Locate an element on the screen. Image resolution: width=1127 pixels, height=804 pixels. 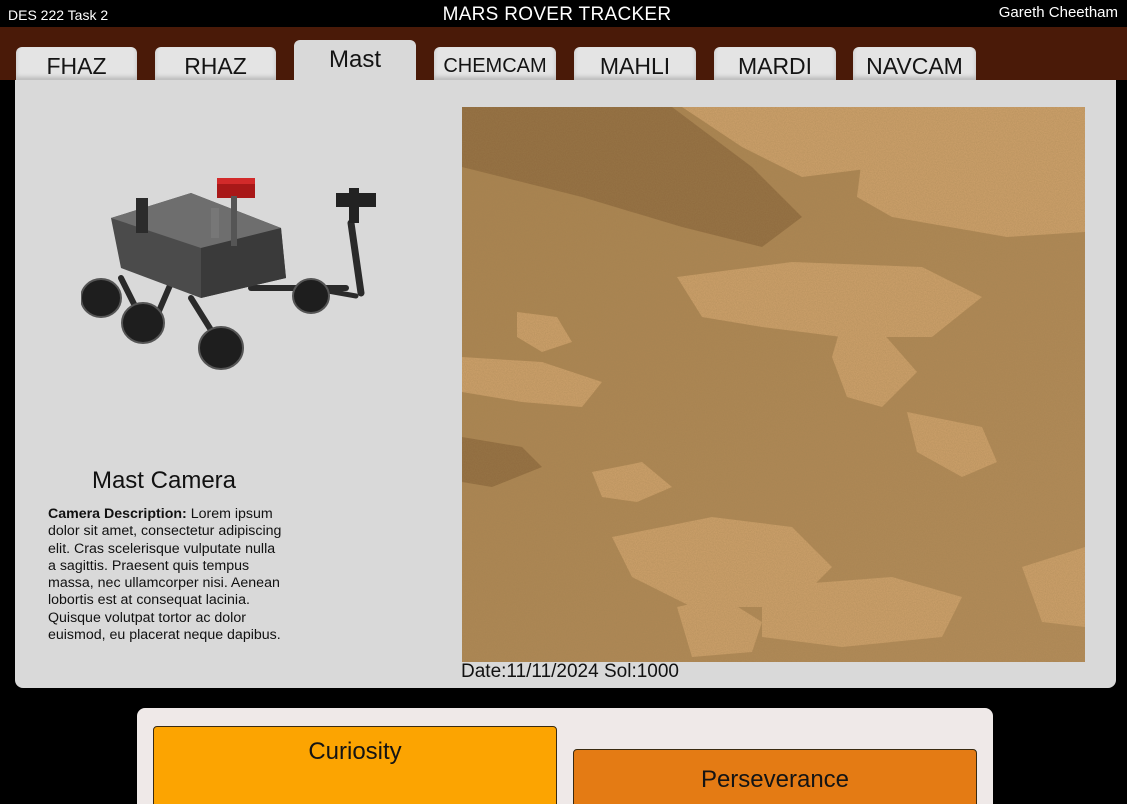
rover-selector: Curiosity Perseverance is located at coordinates (565, 756).